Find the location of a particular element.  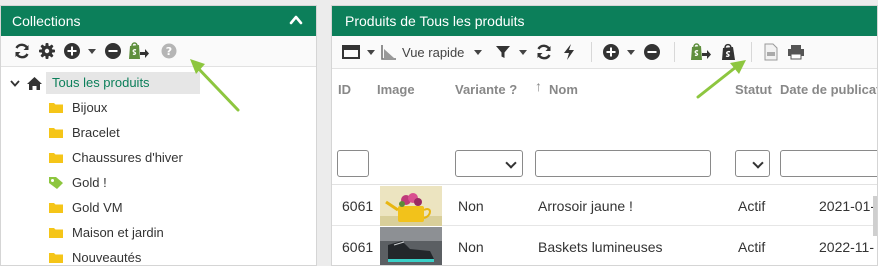

tree-item: Chaussures d'hiver is located at coordinates (158, 157).